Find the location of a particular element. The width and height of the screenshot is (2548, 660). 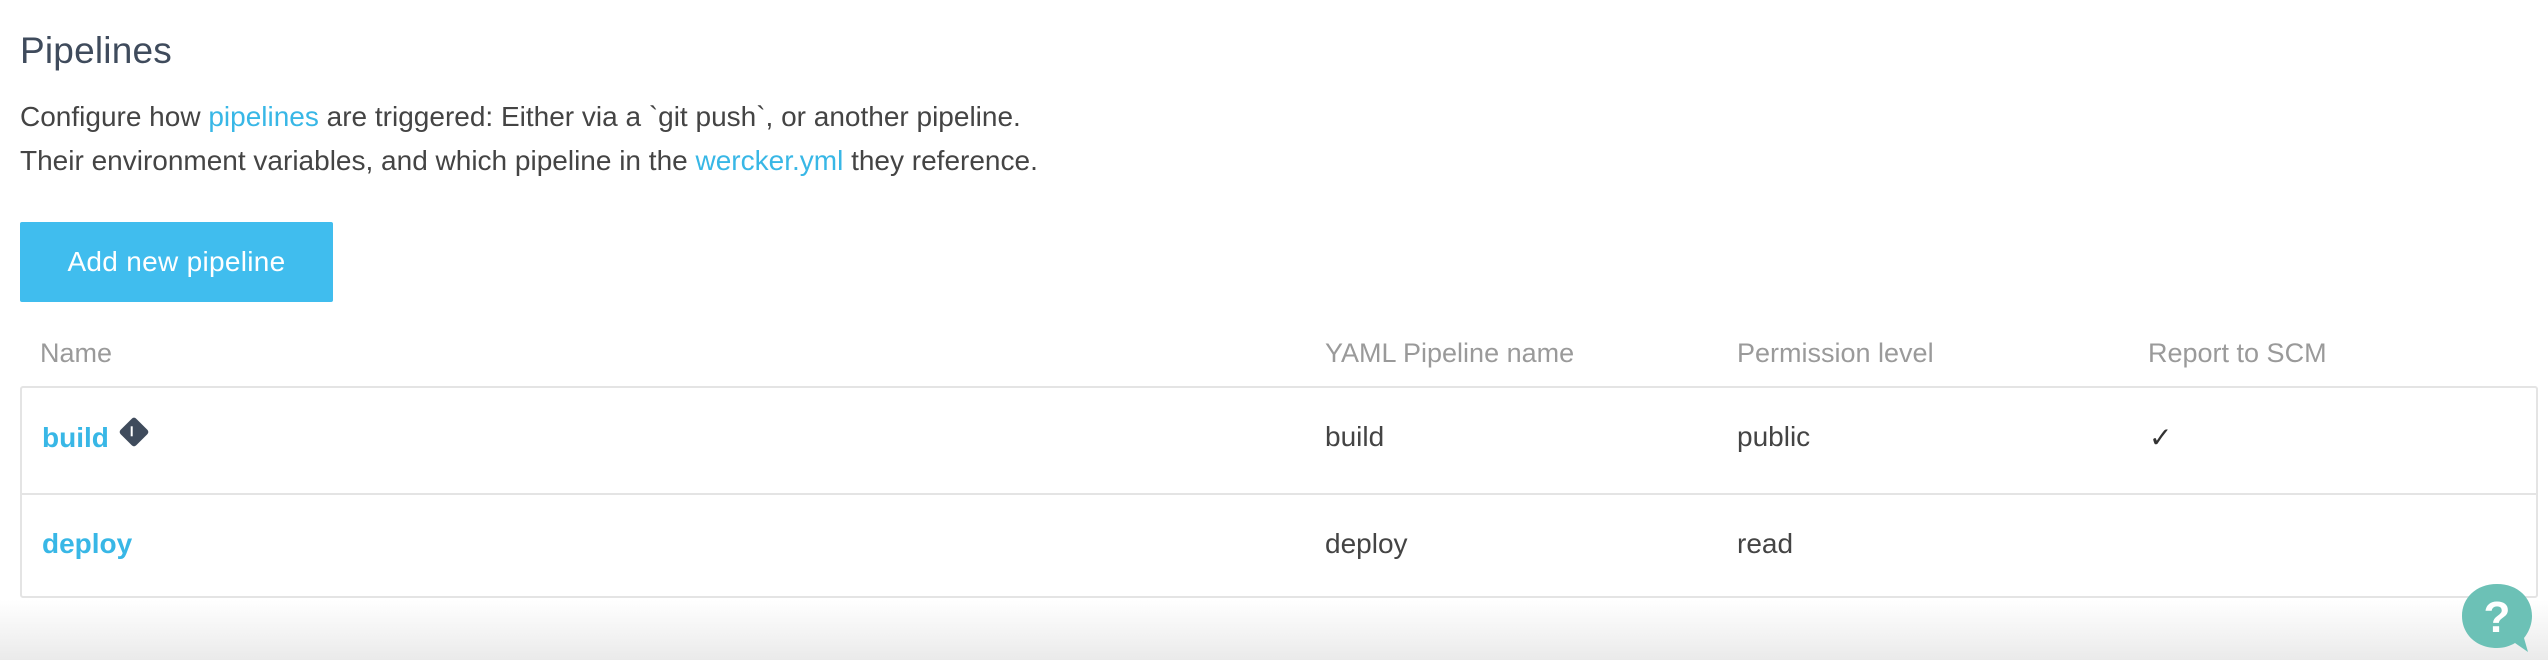

pipeline-name-cell: build is located at coordinates (96, 435).